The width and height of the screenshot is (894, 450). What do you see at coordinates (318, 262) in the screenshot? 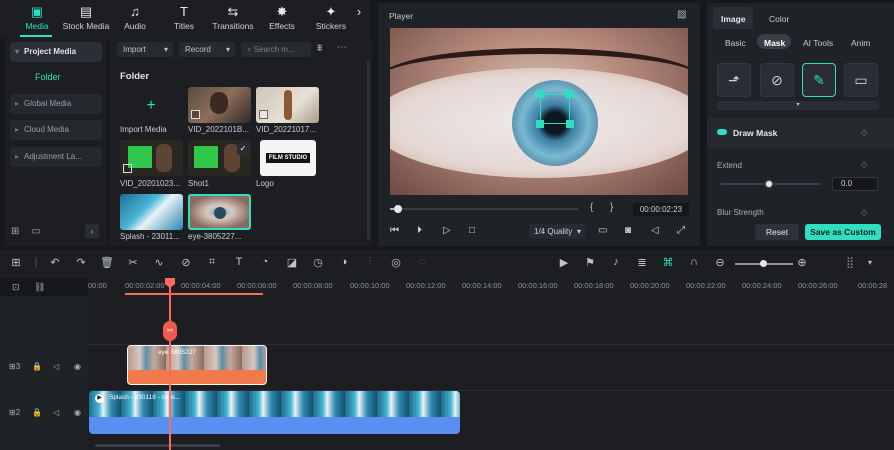
I see `timer-icon: ◷` at bounding box center [318, 262].